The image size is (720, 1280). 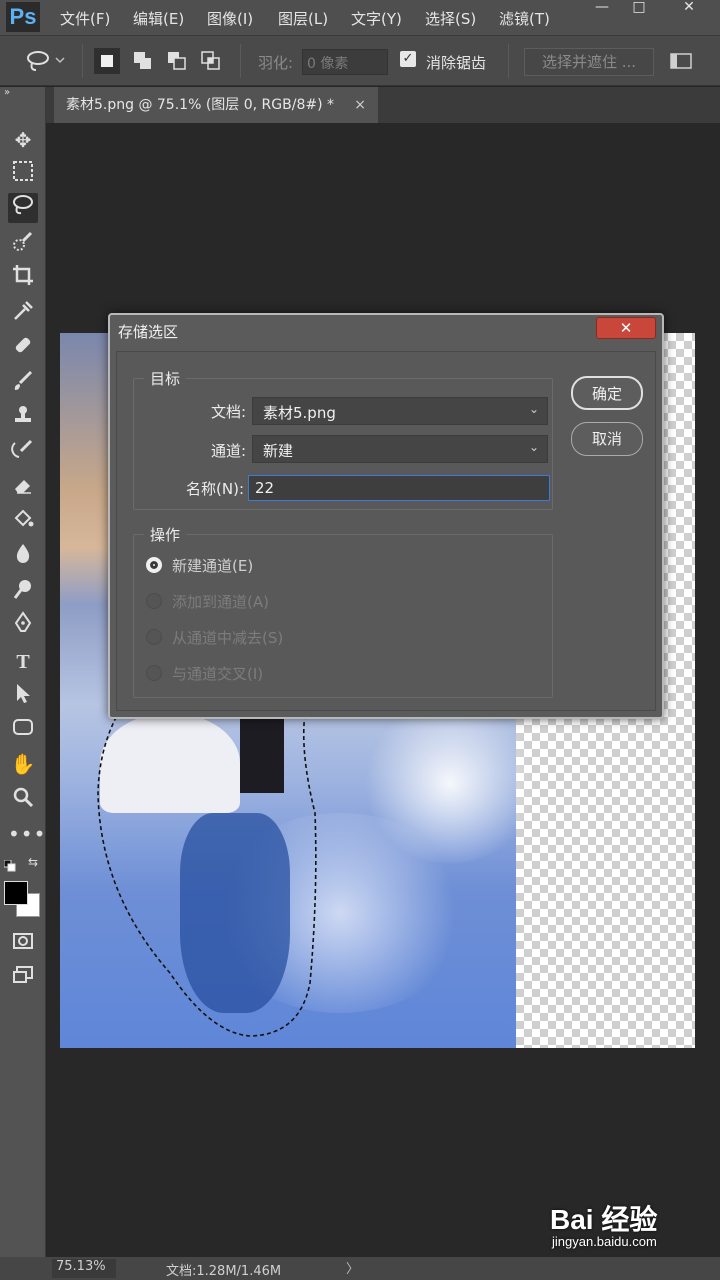 I want to click on chevron-right-icon: 〉, so click(x=352, y=1267).